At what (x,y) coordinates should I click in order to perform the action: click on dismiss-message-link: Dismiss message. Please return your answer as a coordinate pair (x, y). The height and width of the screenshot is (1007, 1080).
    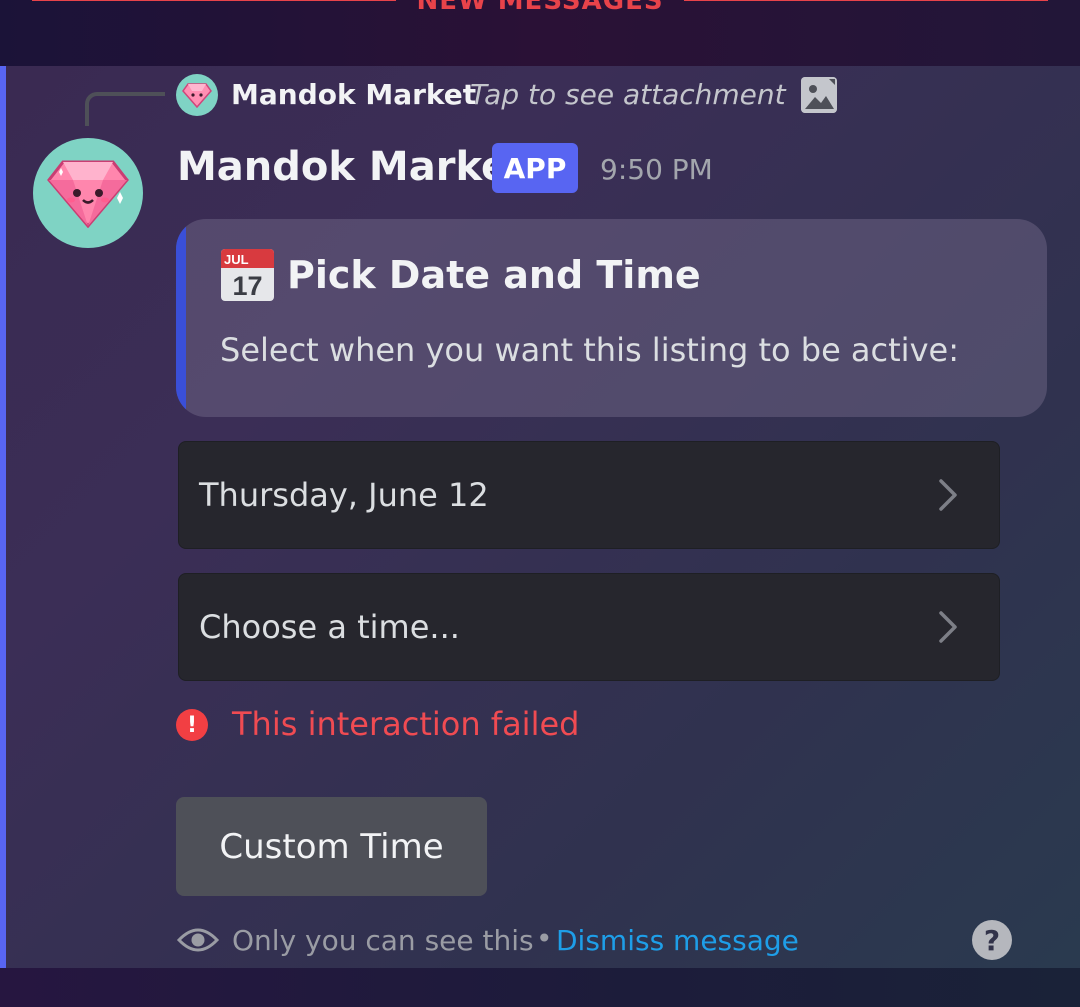
    Looking at the image, I should click on (677, 940).